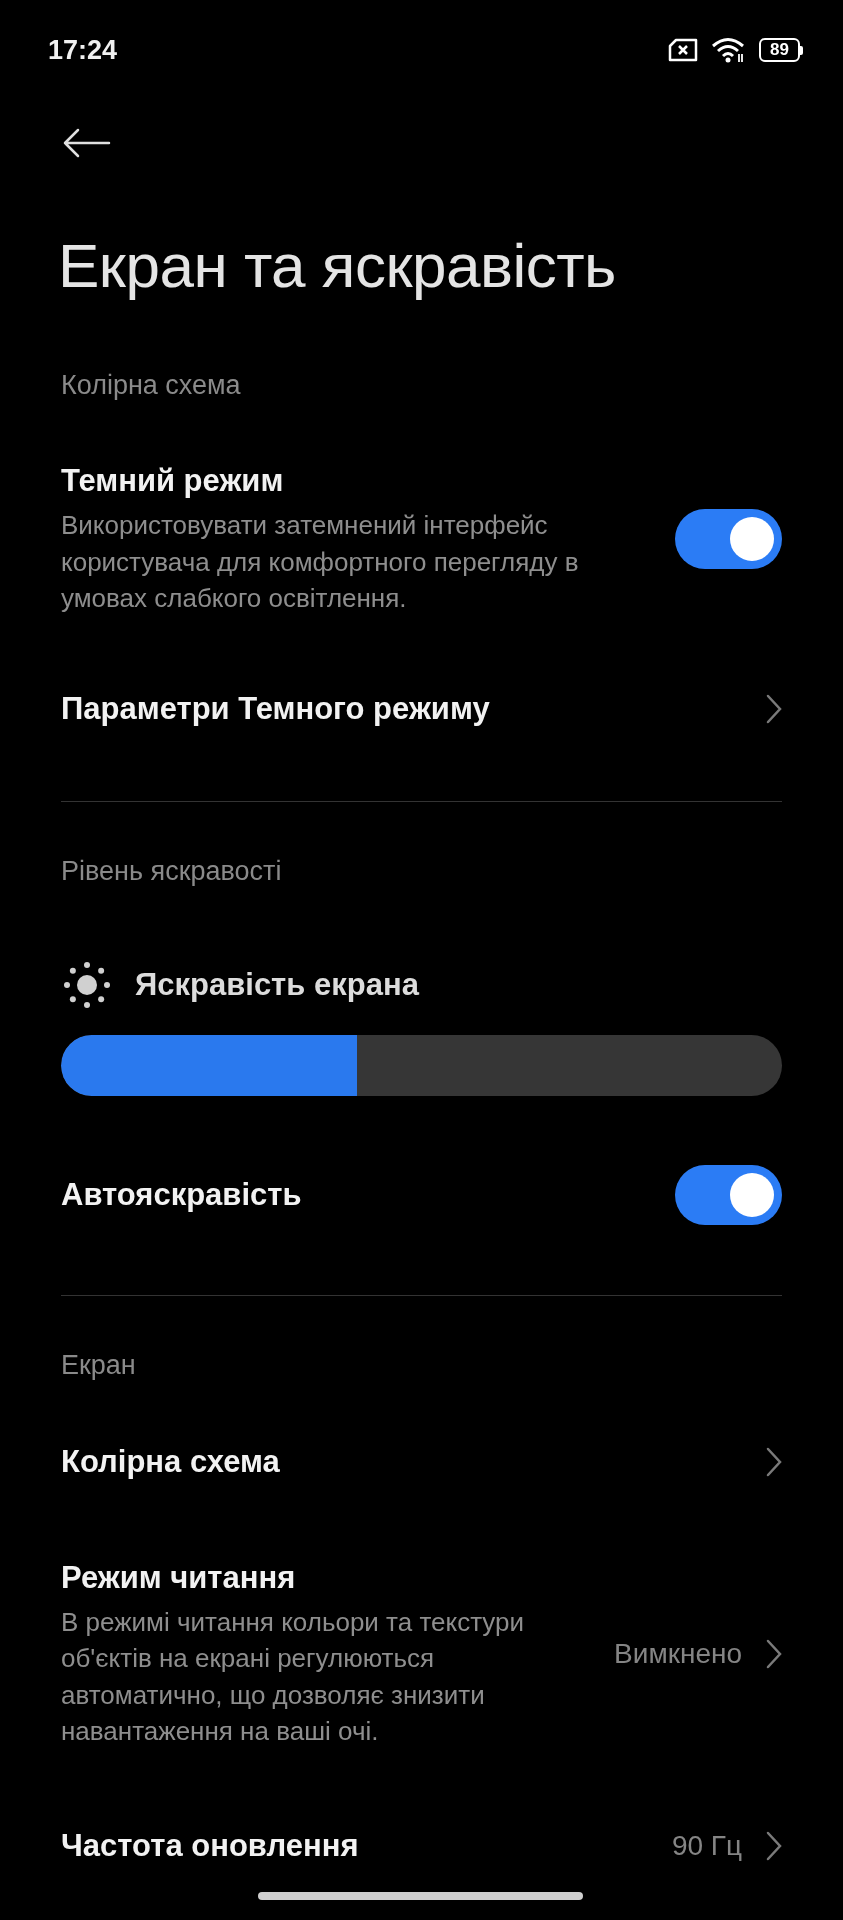  What do you see at coordinates (98, 1365) in the screenshot?
I see `section-header: Екран` at bounding box center [98, 1365].